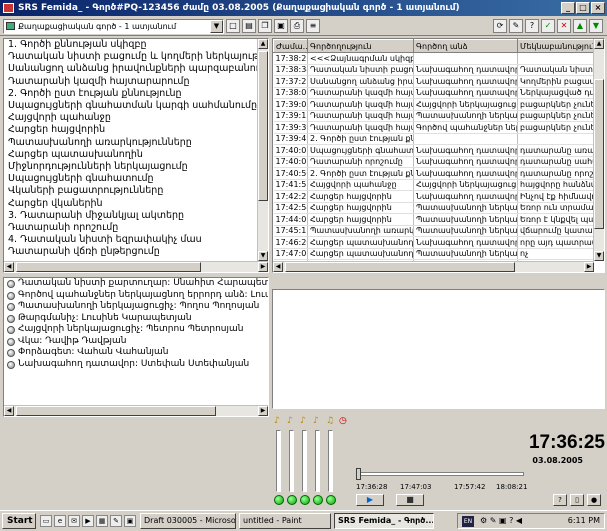 The width and height of the screenshot is (607, 531). I want to click on open-document-icon: ▤, so click(249, 26).